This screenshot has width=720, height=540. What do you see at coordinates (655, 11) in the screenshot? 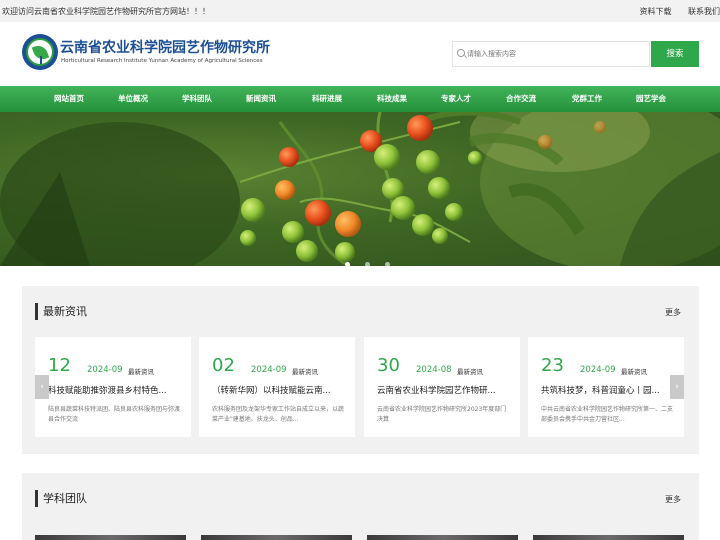
I see `download-link: 资料下载` at bounding box center [655, 11].